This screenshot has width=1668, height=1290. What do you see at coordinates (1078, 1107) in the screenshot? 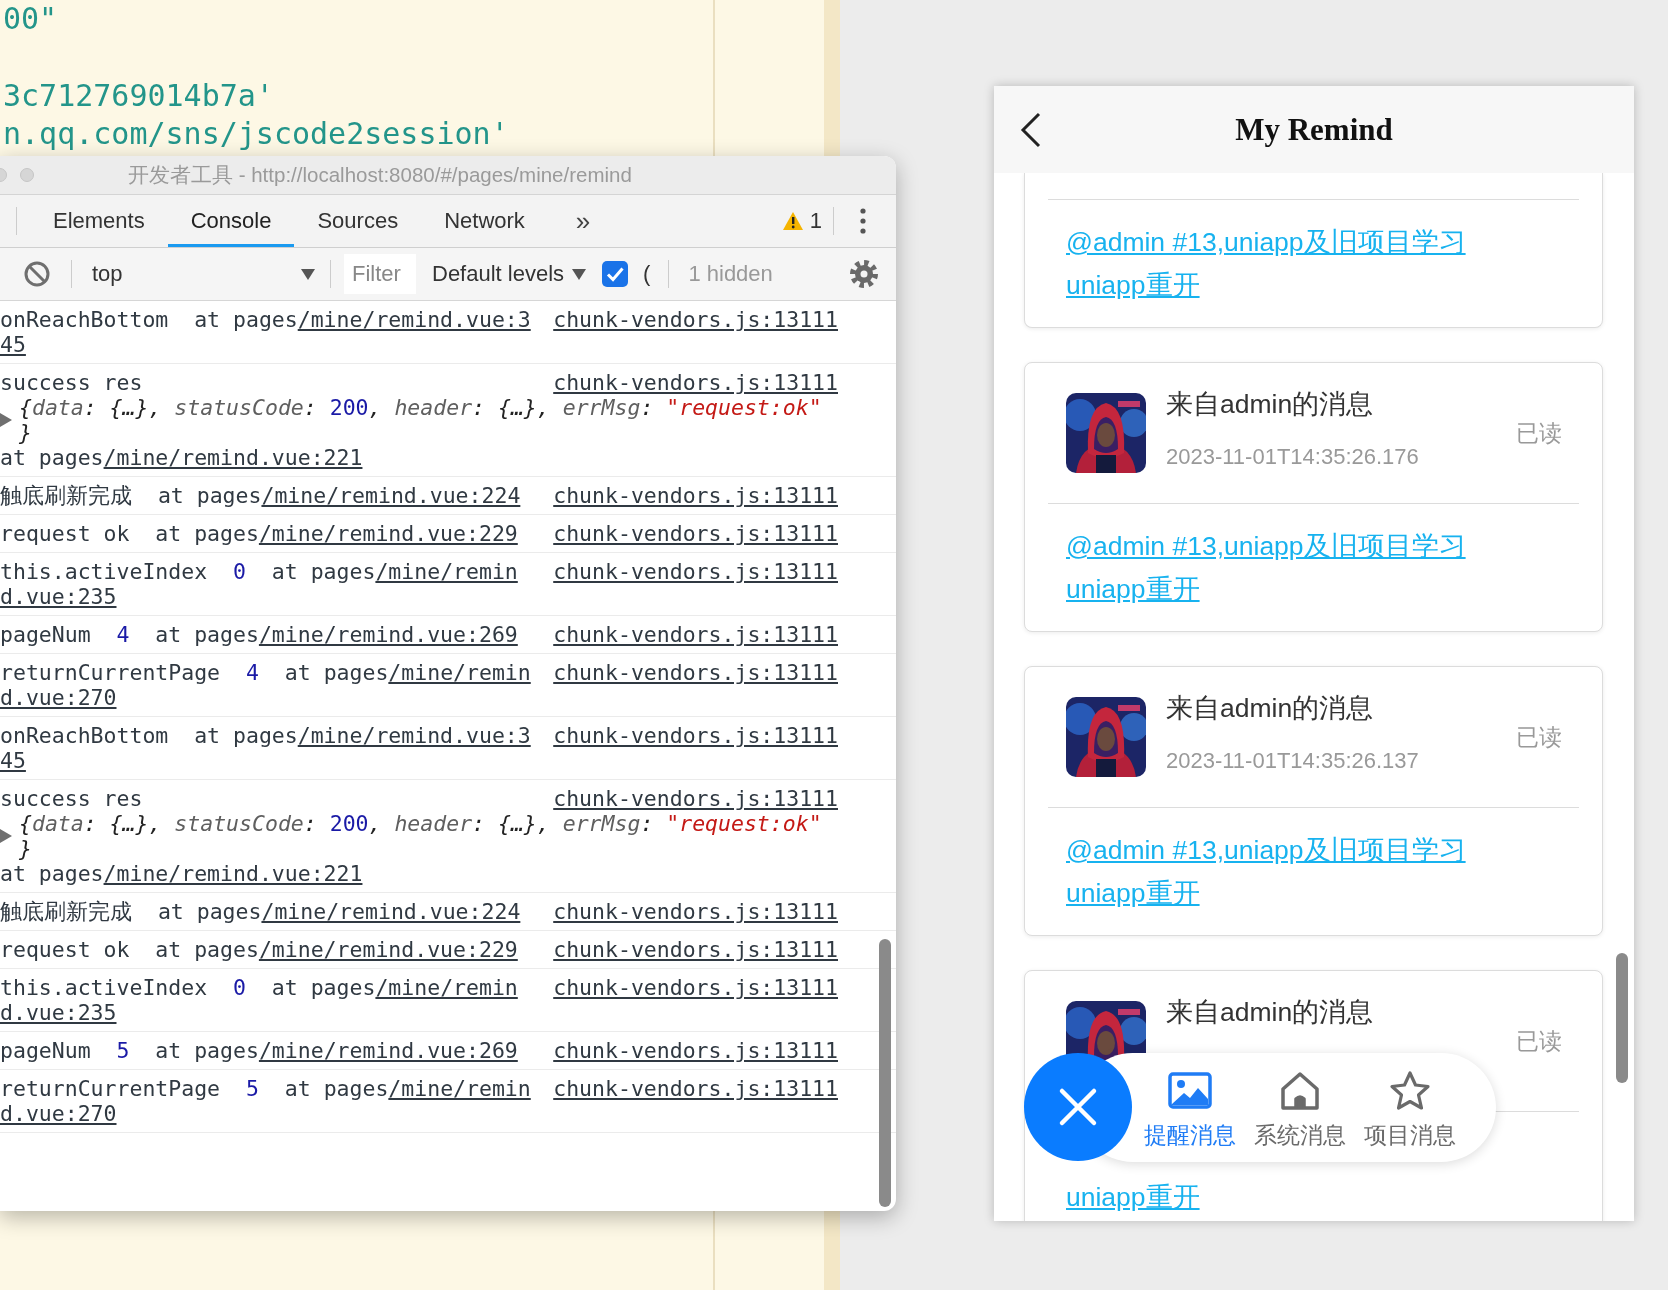
I see `close-icon` at bounding box center [1078, 1107].